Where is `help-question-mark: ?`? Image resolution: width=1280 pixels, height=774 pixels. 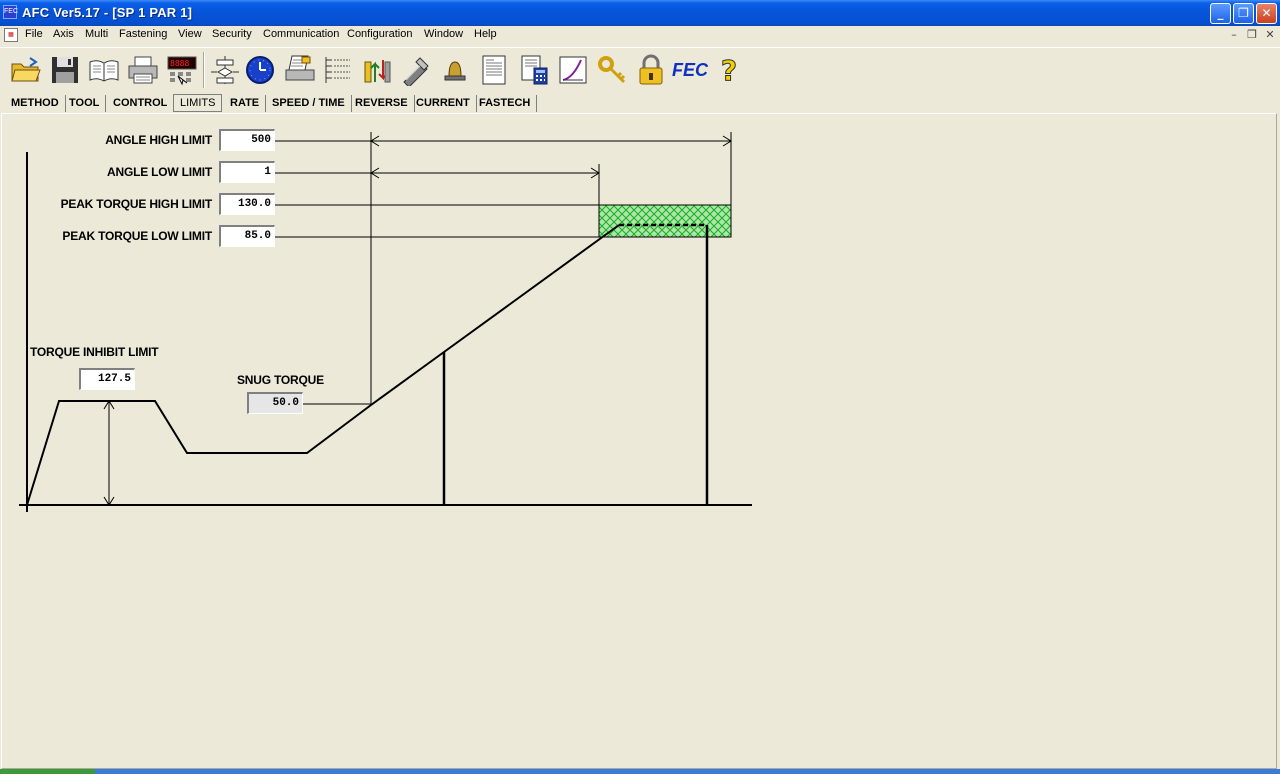
help-question-mark: ? is located at coordinates (729, 70).